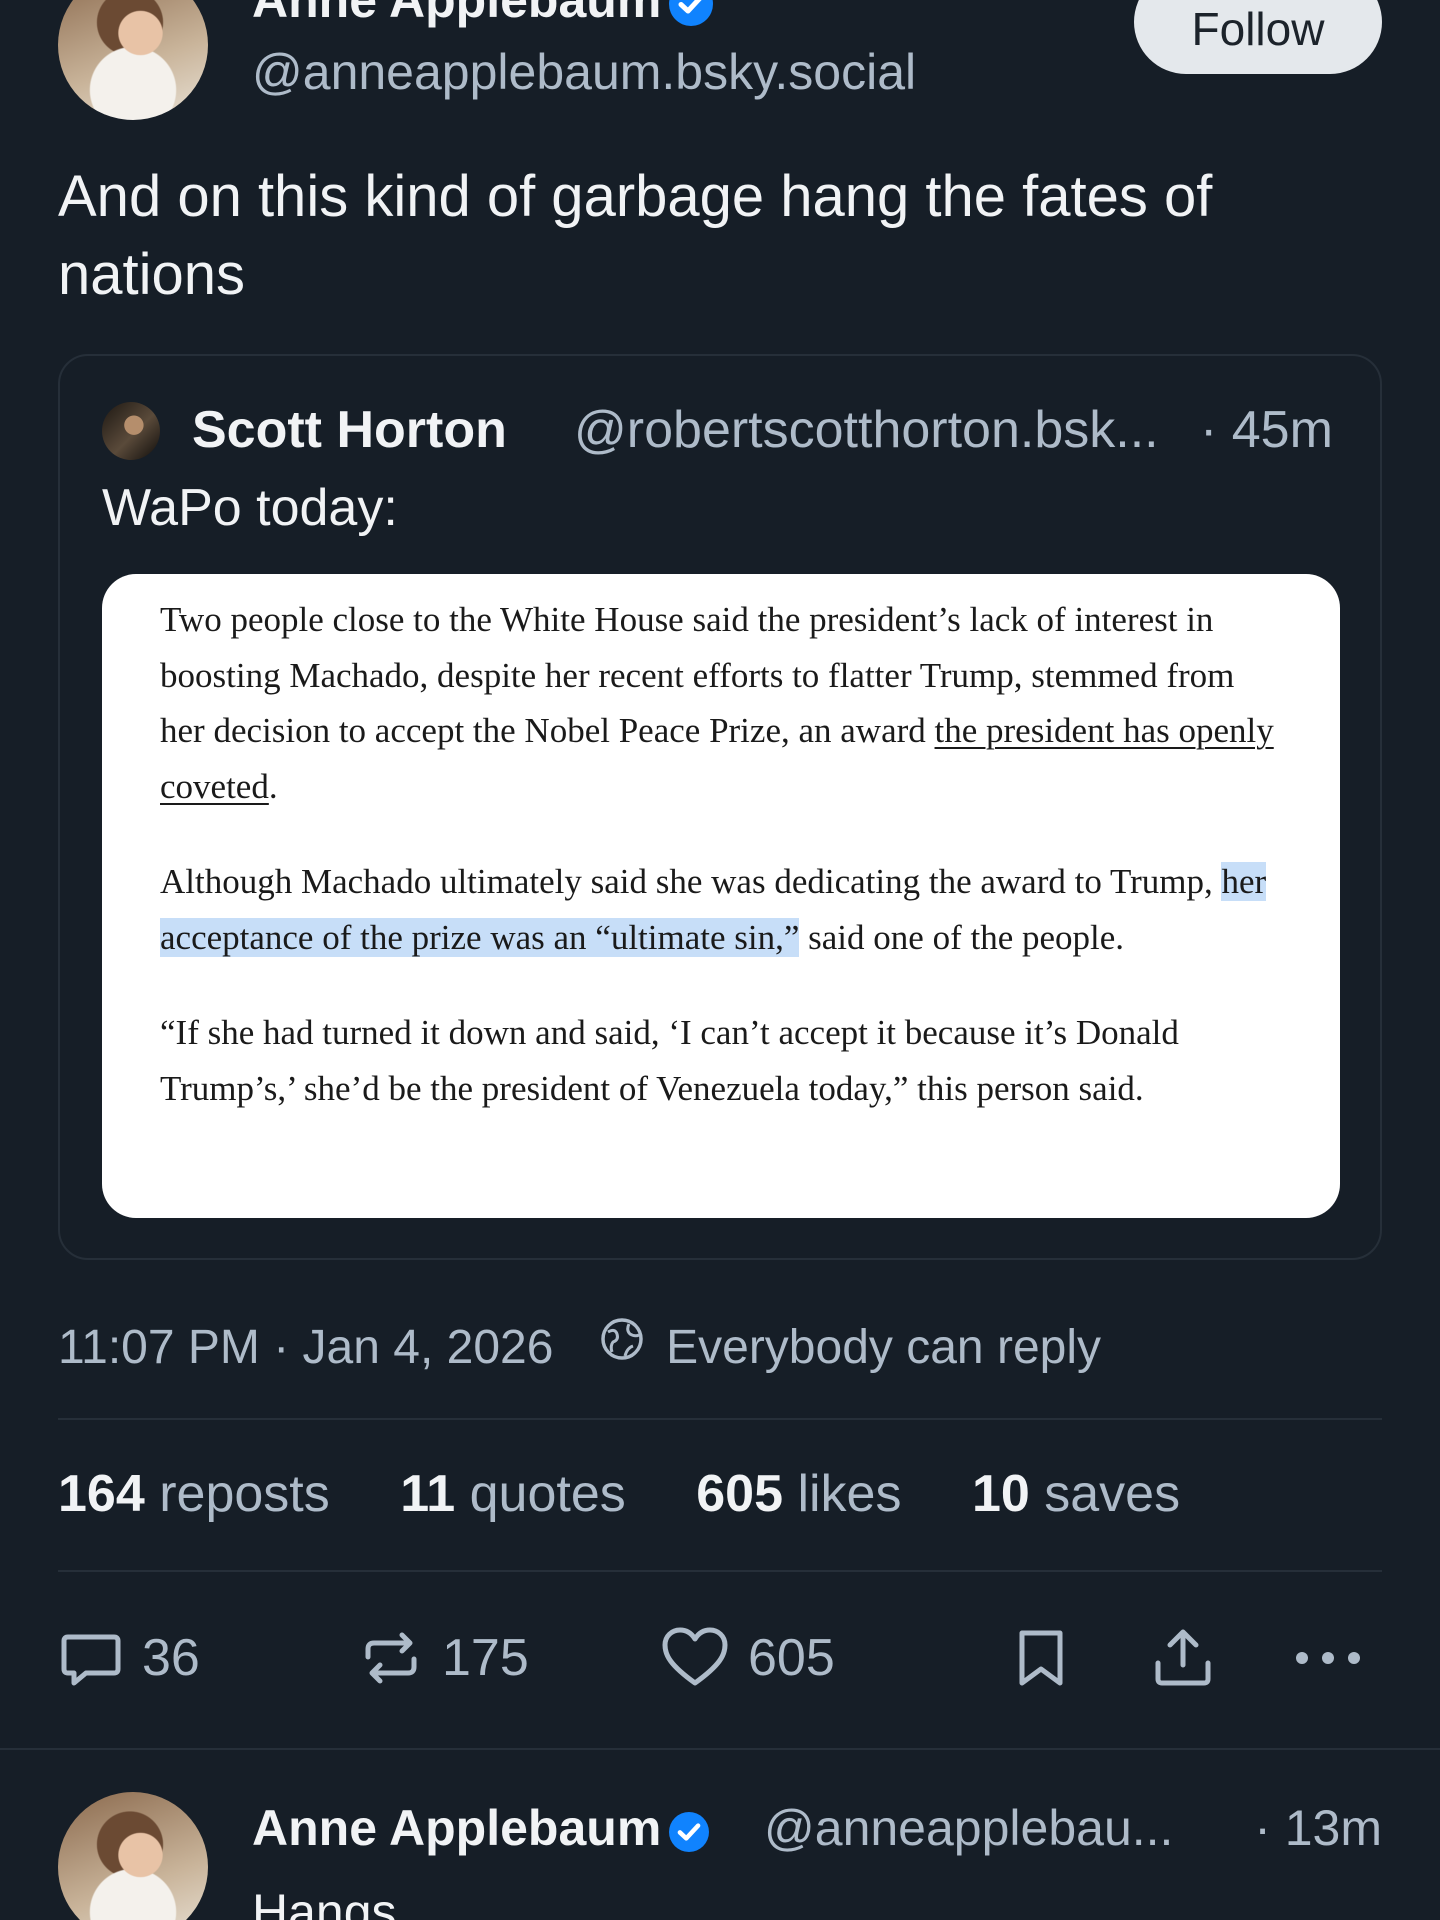 This screenshot has height=1920, width=1440. What do you see at coordinates (584, 72) in the screenshot?
I see `author-handle: @anneapplebaum.bsky.social` at bounding box center [584, 72].